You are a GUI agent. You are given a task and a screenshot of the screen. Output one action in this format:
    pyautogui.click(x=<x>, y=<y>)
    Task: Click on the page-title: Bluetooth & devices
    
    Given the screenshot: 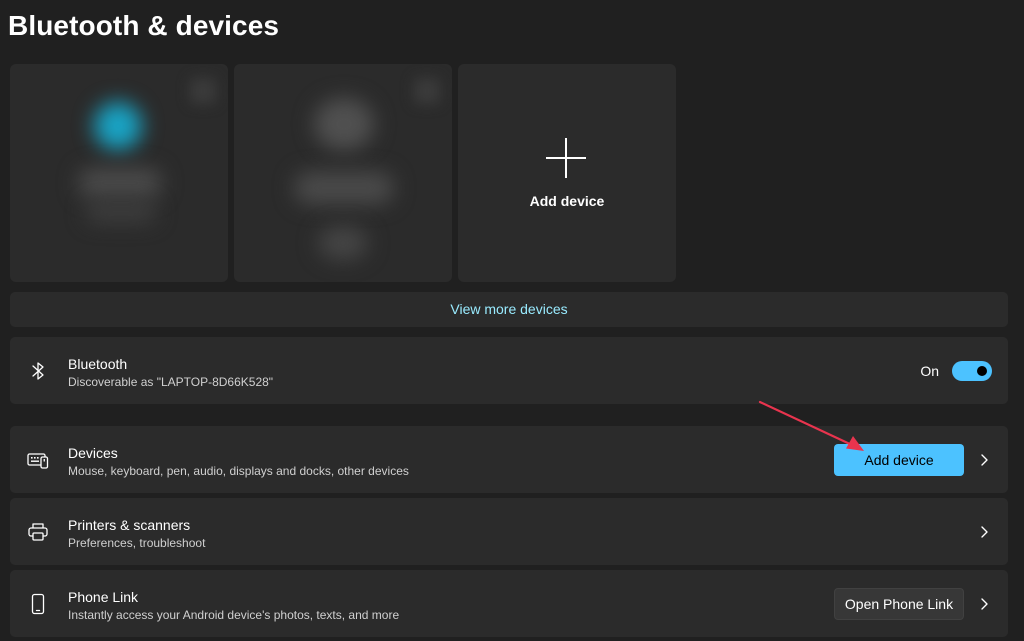 What is the action you would take?
    pyautogui.click(x=144, y=25)
    